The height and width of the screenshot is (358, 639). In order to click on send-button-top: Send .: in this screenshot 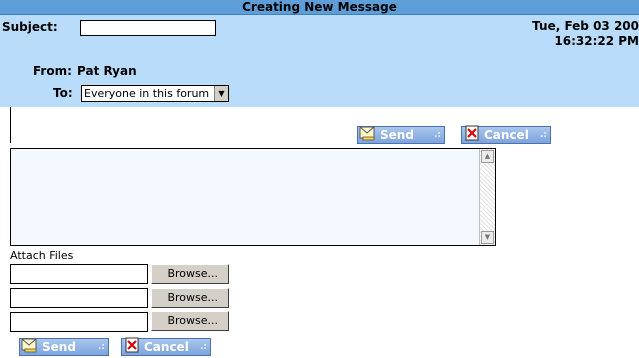, I will do `click(401, 135)`.